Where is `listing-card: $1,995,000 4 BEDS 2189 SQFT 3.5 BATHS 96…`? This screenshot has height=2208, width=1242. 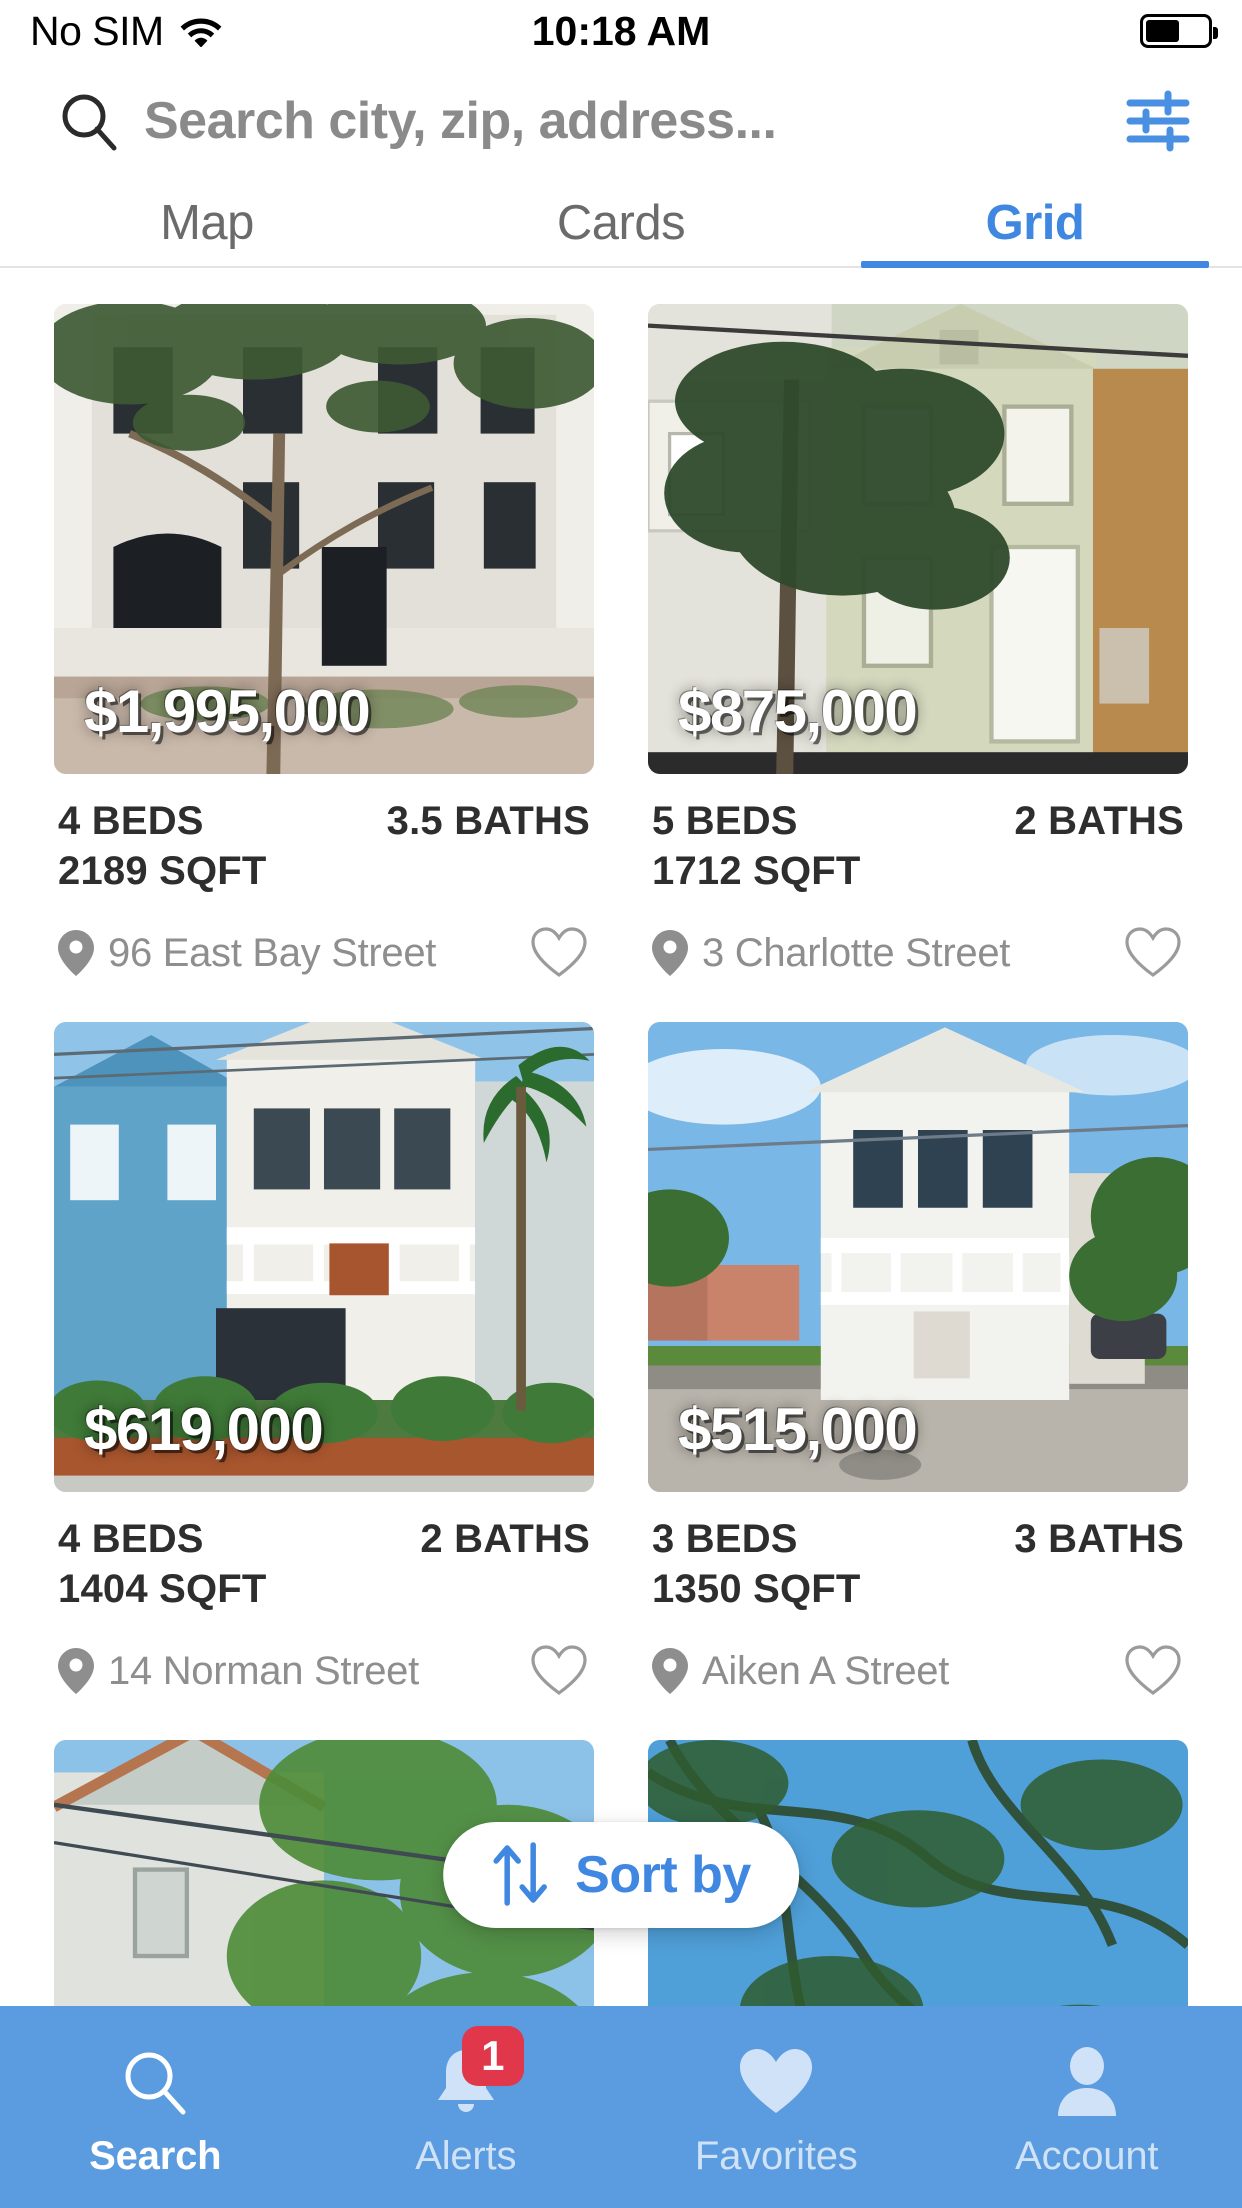
listing-card: $1,995,000 4 BEDS 2189 SQFT 3.5 BATHS 96… is located at coordinates (324, 644).